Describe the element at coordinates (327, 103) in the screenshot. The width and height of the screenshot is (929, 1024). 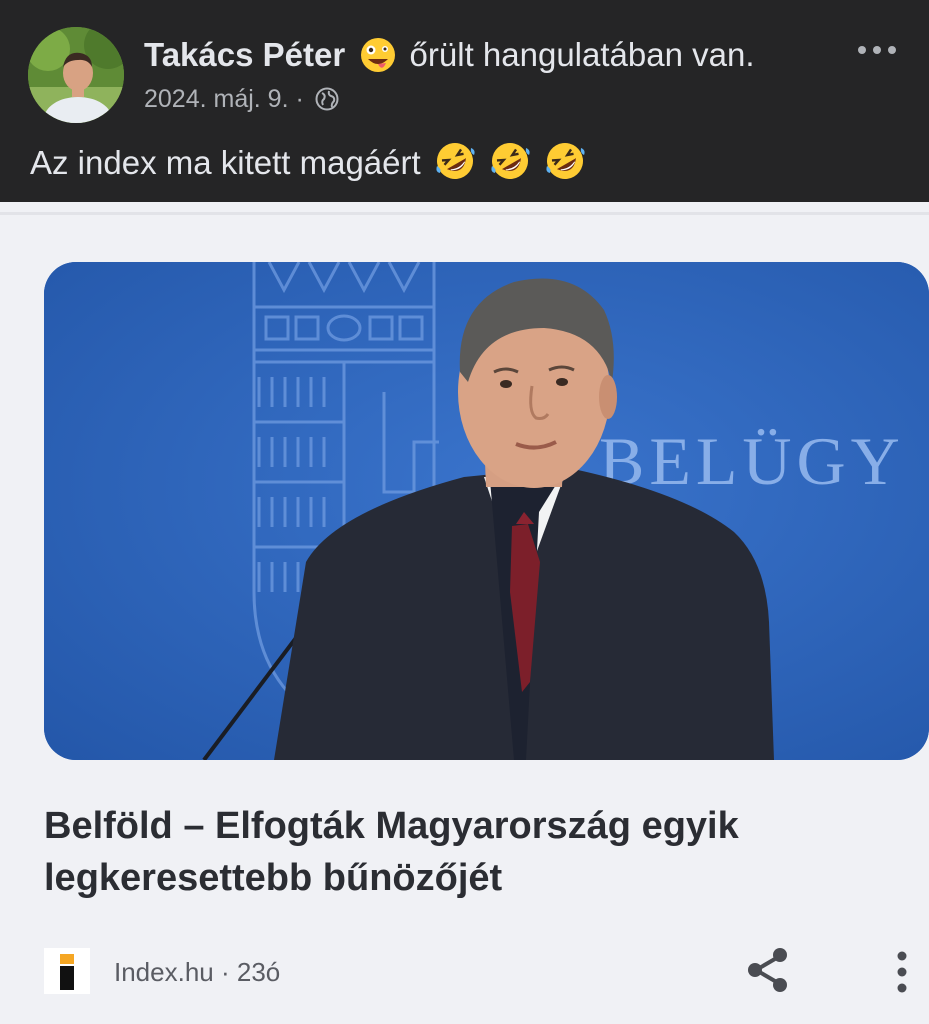
I see `globe-icon` at that location.